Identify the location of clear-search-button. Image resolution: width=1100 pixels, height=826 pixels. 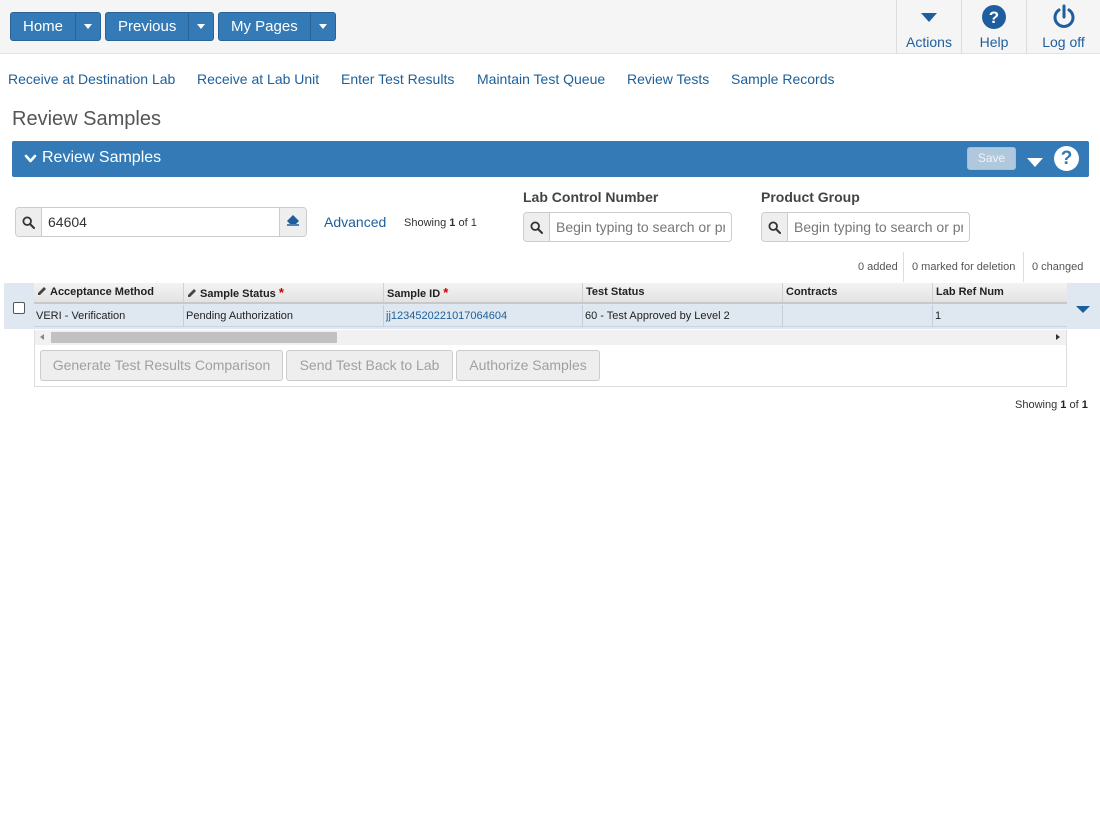
(292, 222).